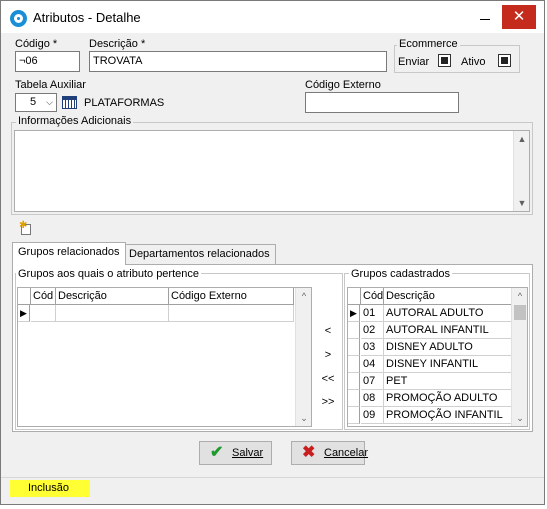  What do you see at coordinates (328, 379) in the screenshot?
I see `move-all-left-button: <<` at bounding box center [328, 379].